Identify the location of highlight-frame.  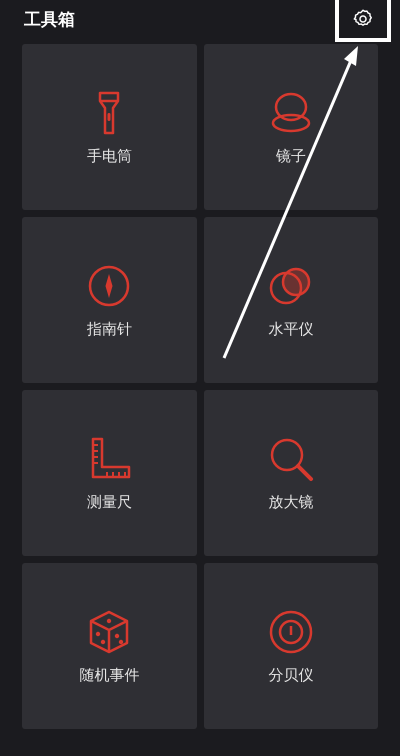
(363, 21).